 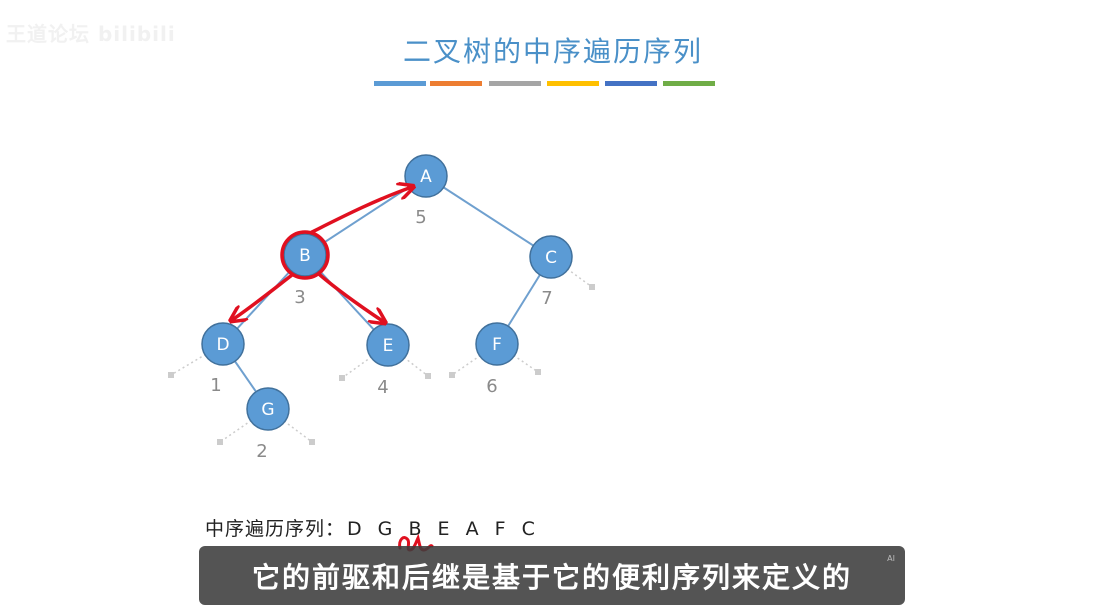 I want to click on node-label-C: C, so click(x=551, y=258).